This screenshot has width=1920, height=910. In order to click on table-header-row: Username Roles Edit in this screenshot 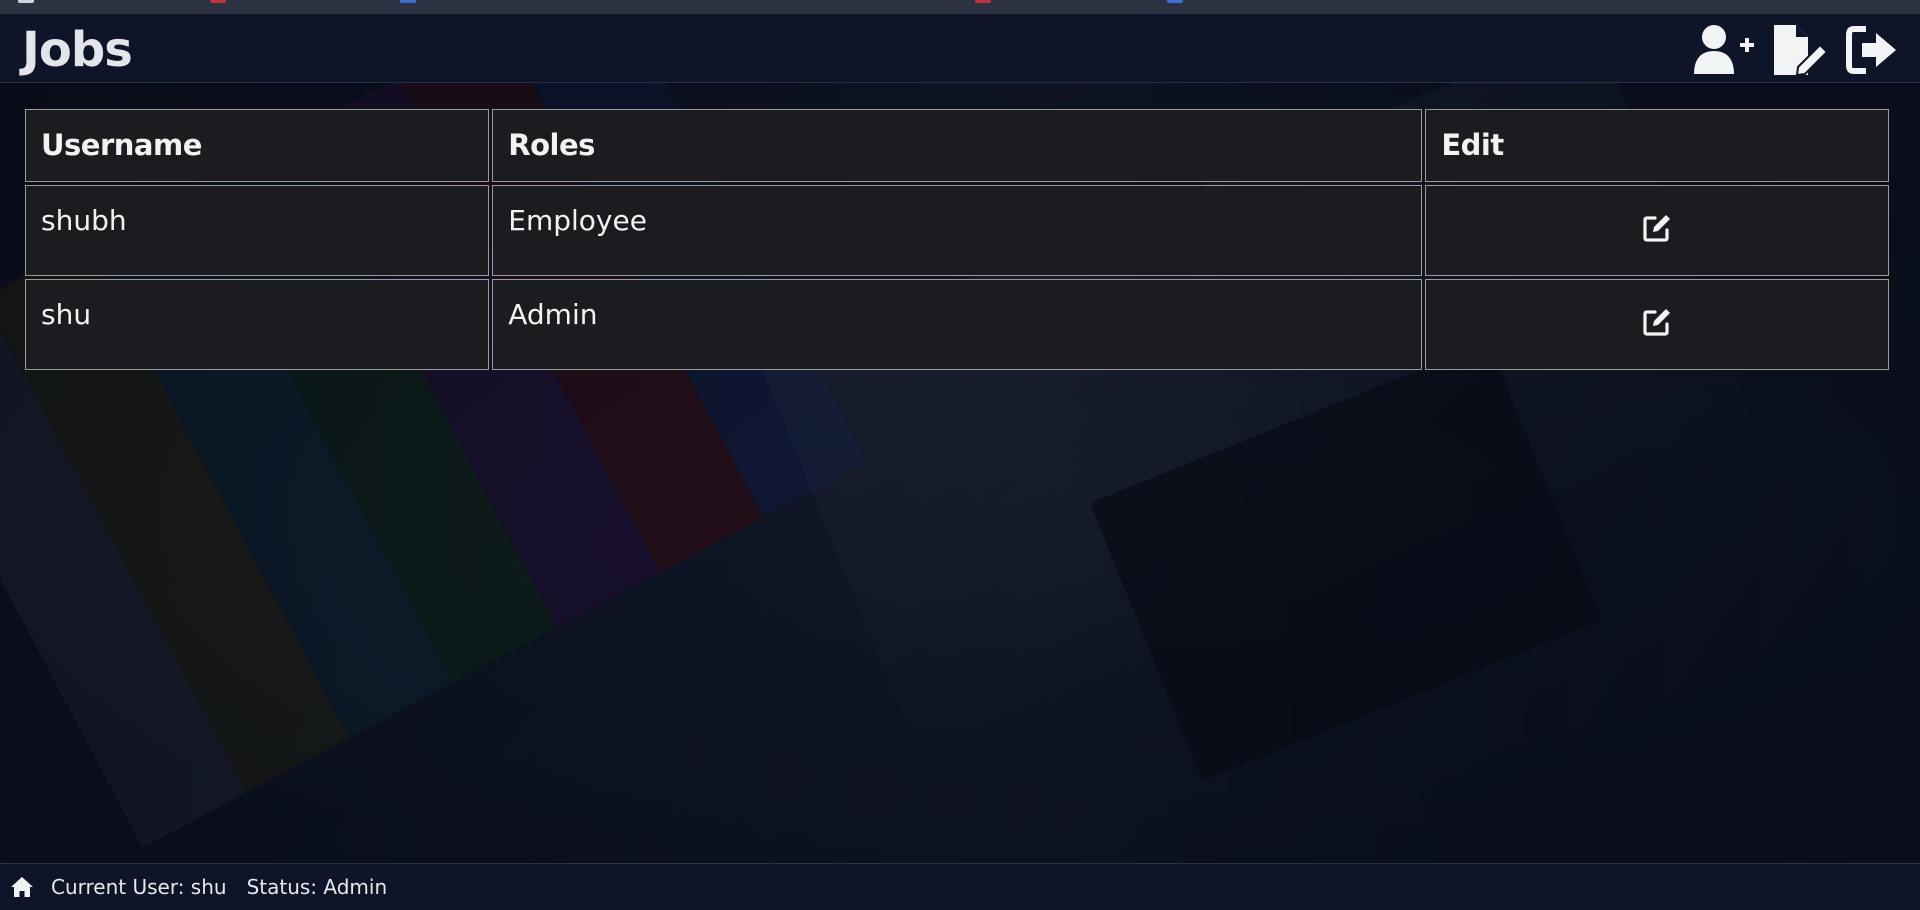, I will do `click(957, 145)`.